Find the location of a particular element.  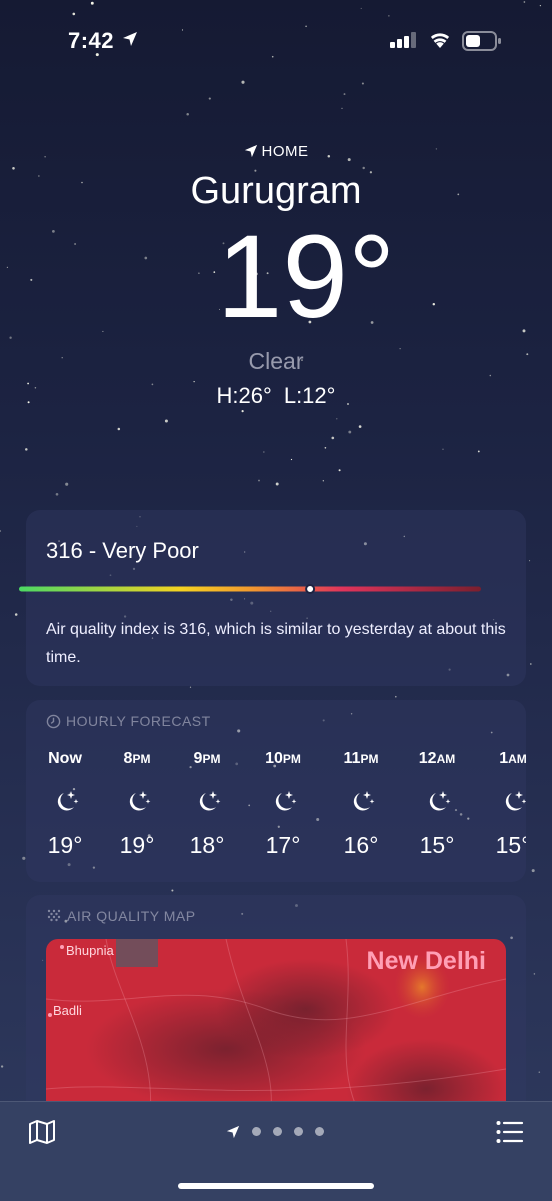

hourly-forecast-title: HOURLY FORECAST is located at coordinates (138, 721).